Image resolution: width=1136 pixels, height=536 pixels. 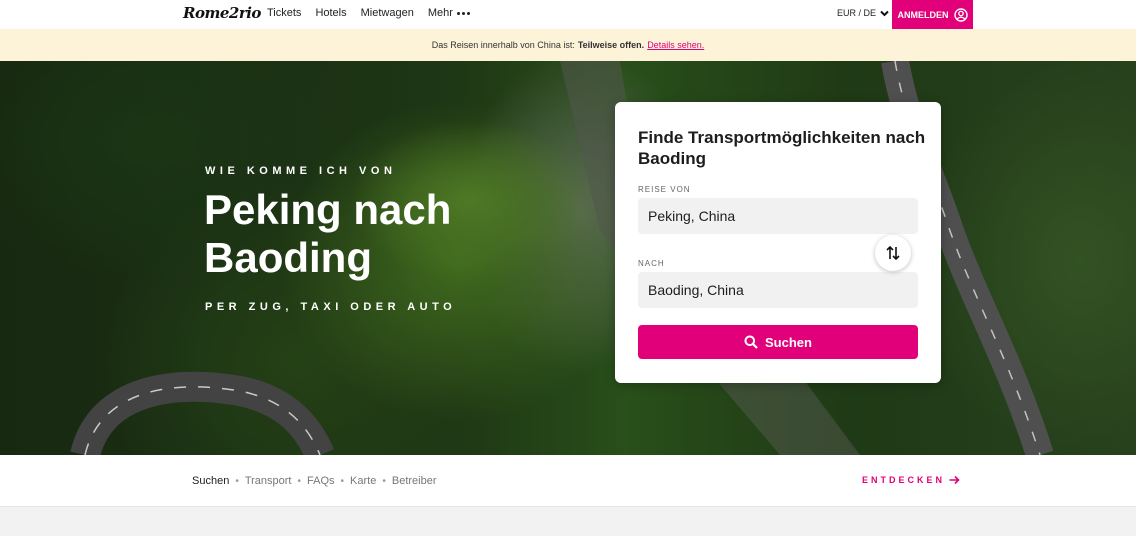 I want to click on rome2rio-logo: Rome2rio, so click(x=222, y=13).